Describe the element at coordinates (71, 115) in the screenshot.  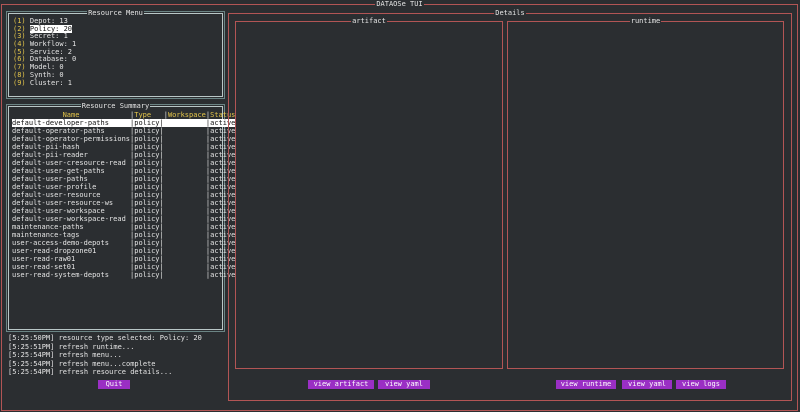
I see `header-name: Name` at that location.